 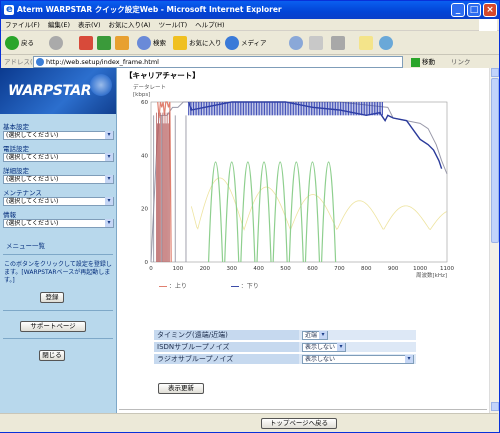 I want to click on menu-edit: 編集(E), so click(x=59, y=25).